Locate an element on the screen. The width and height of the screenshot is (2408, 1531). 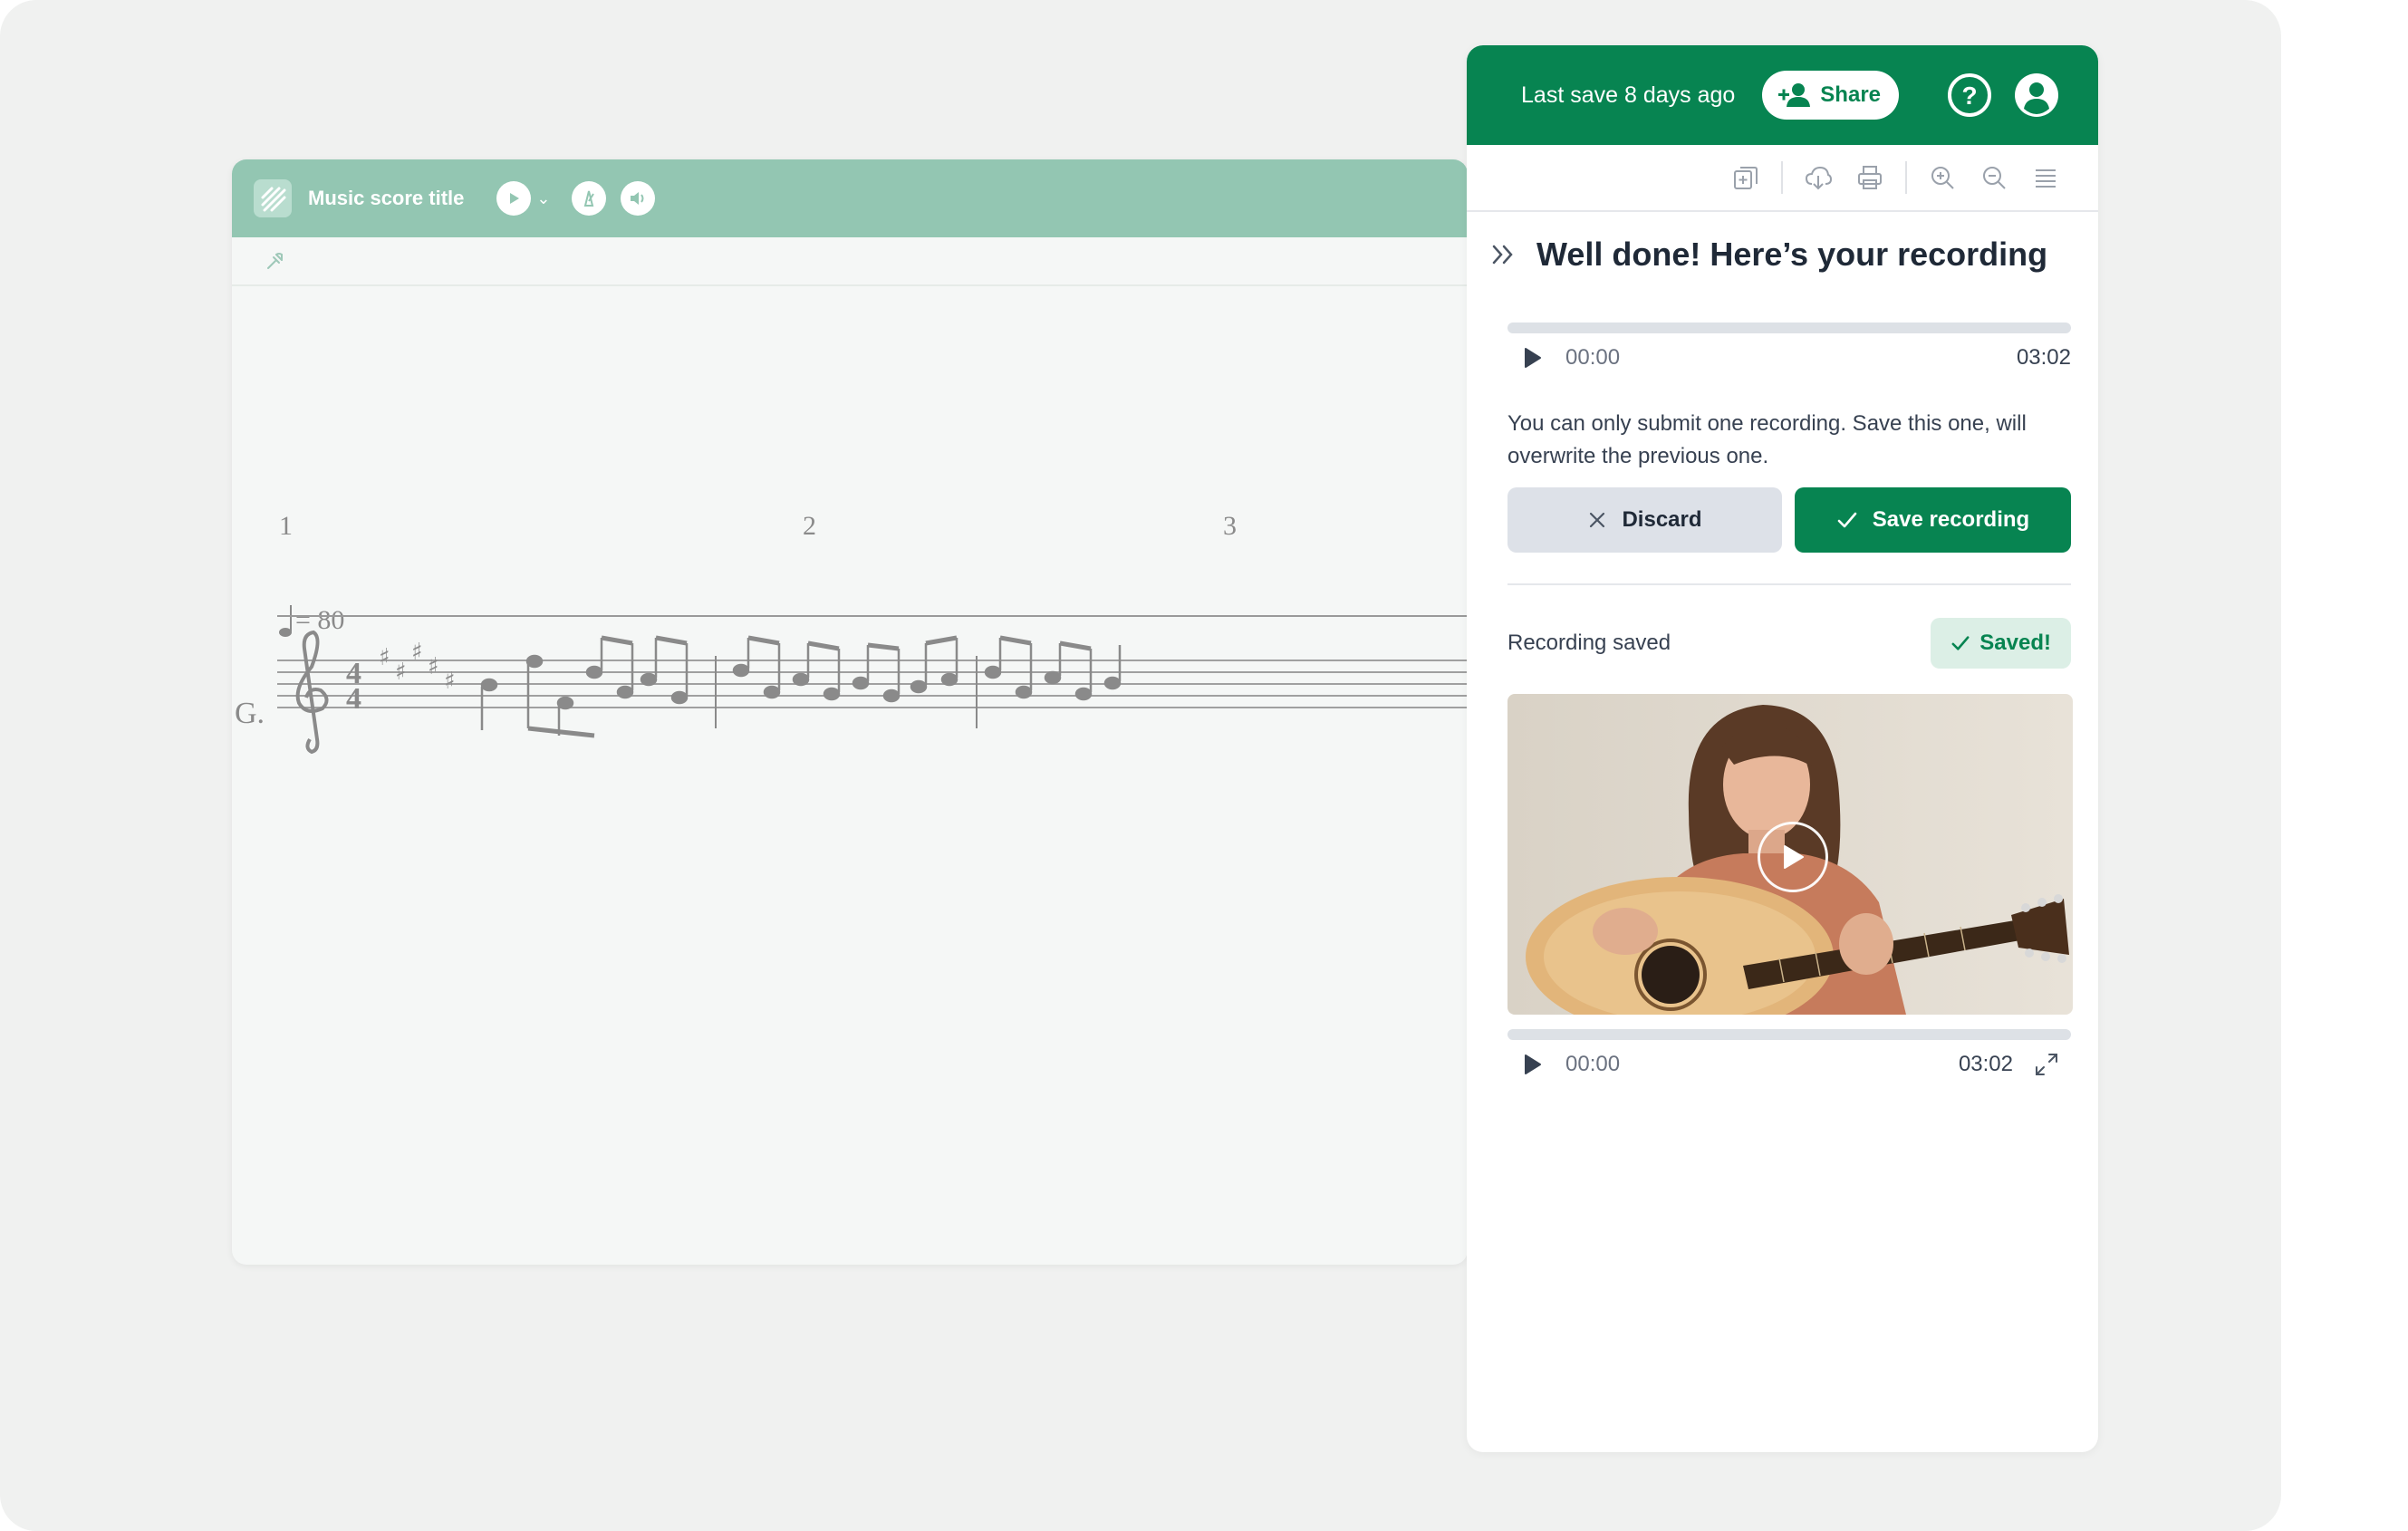
close-icon is located at coordinates (1597, 520).